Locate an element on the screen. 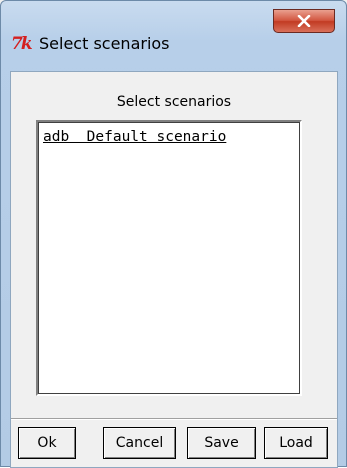  close-button is located at coordinates (304, 21).